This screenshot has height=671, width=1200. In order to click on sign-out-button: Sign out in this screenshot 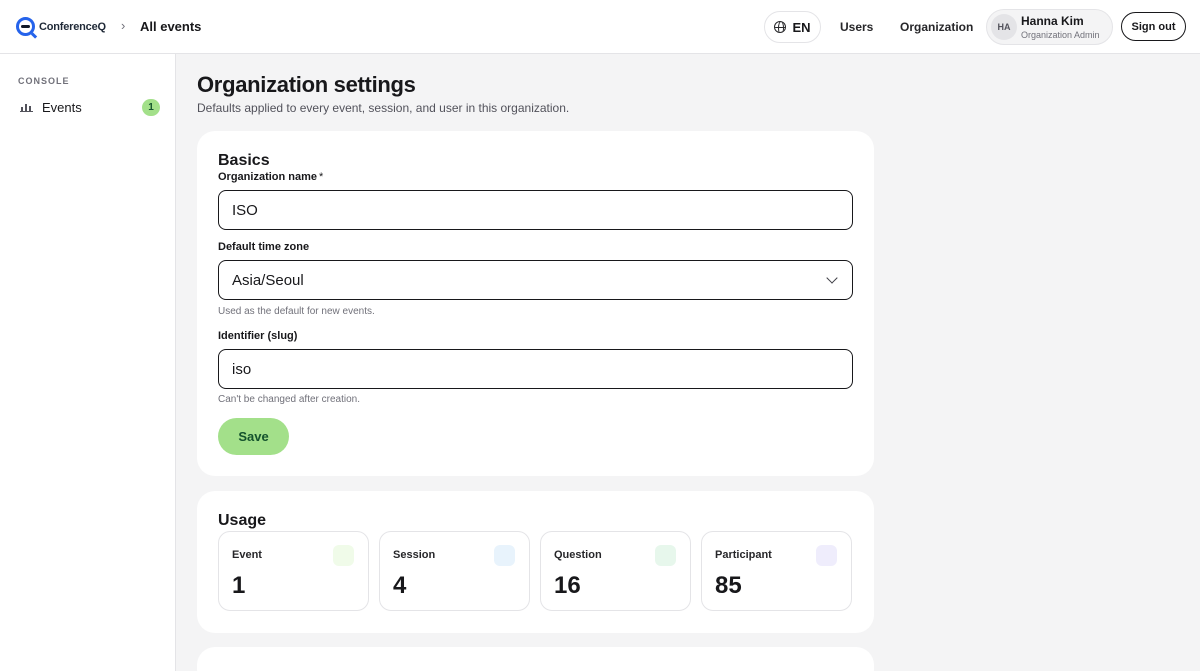, I will do `click(1153, 26)`.